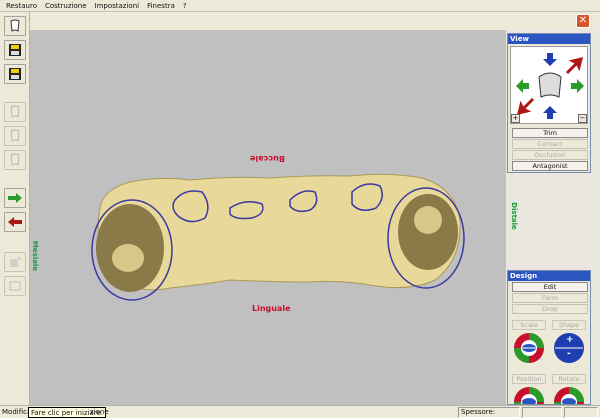  What do you see at coordinates (550, 309) in the screenshot?
I see `drop-button: Drop` at bounding box center [550, 309].